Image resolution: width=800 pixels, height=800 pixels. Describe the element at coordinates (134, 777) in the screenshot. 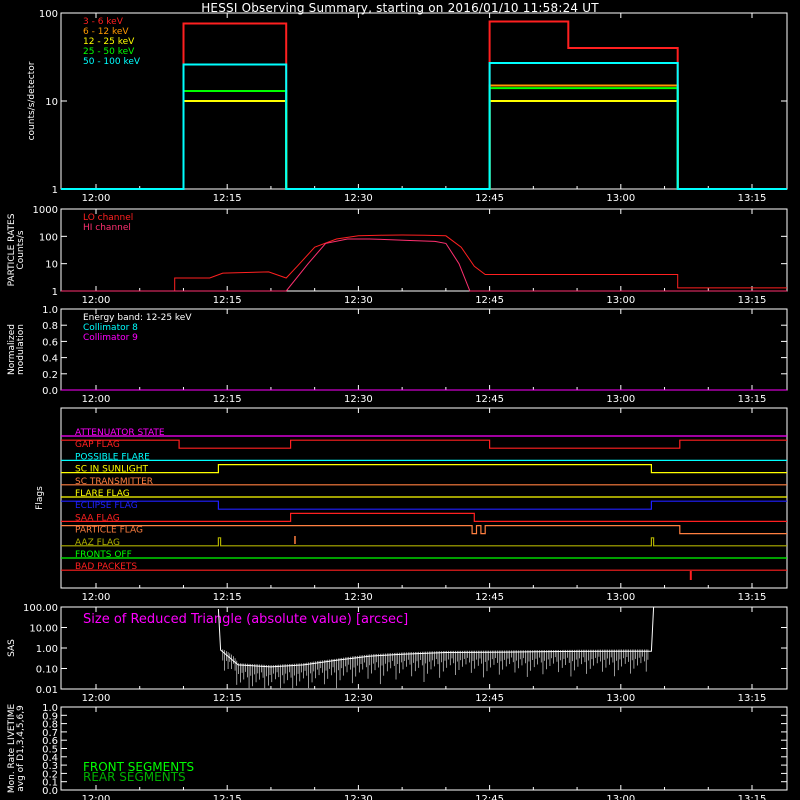

I see `legend-entry: REAR SEGMENTS` at that location.